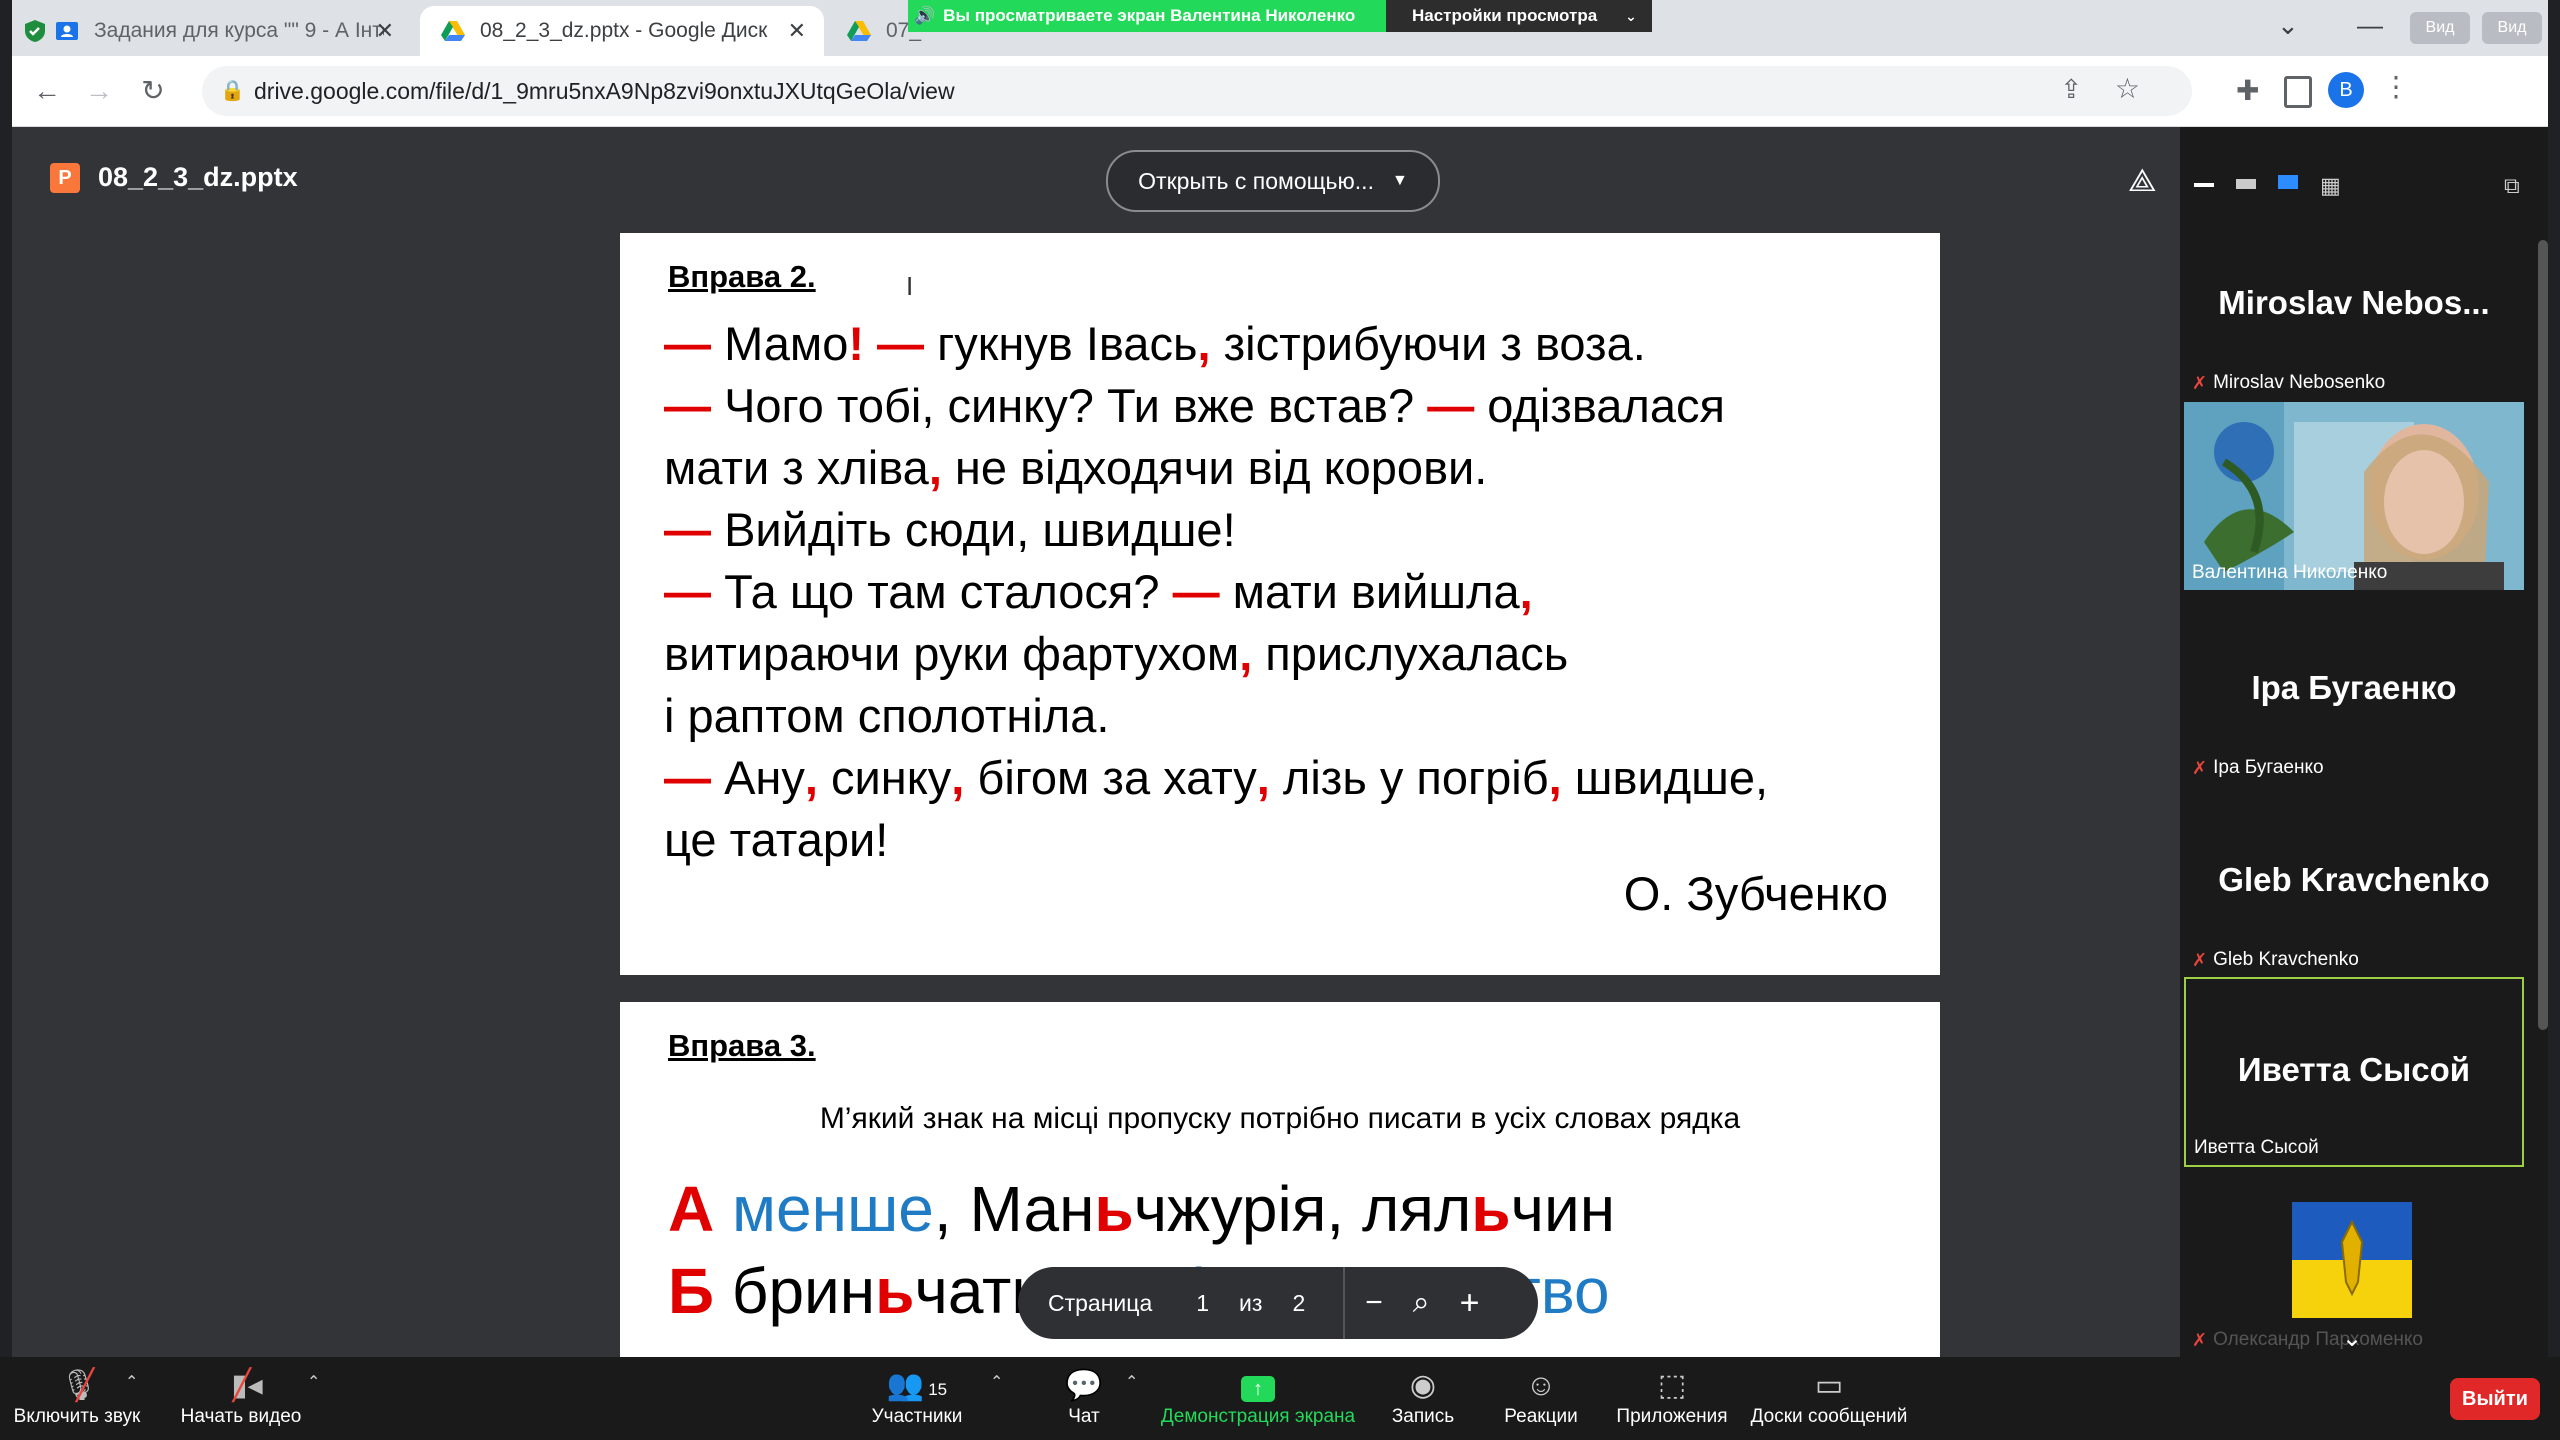 This screenshot has height=1440, width=2560. Describe the element at coordinates (1014, 1209) in the screenshot. I see `text-run: , Ман` at that location.